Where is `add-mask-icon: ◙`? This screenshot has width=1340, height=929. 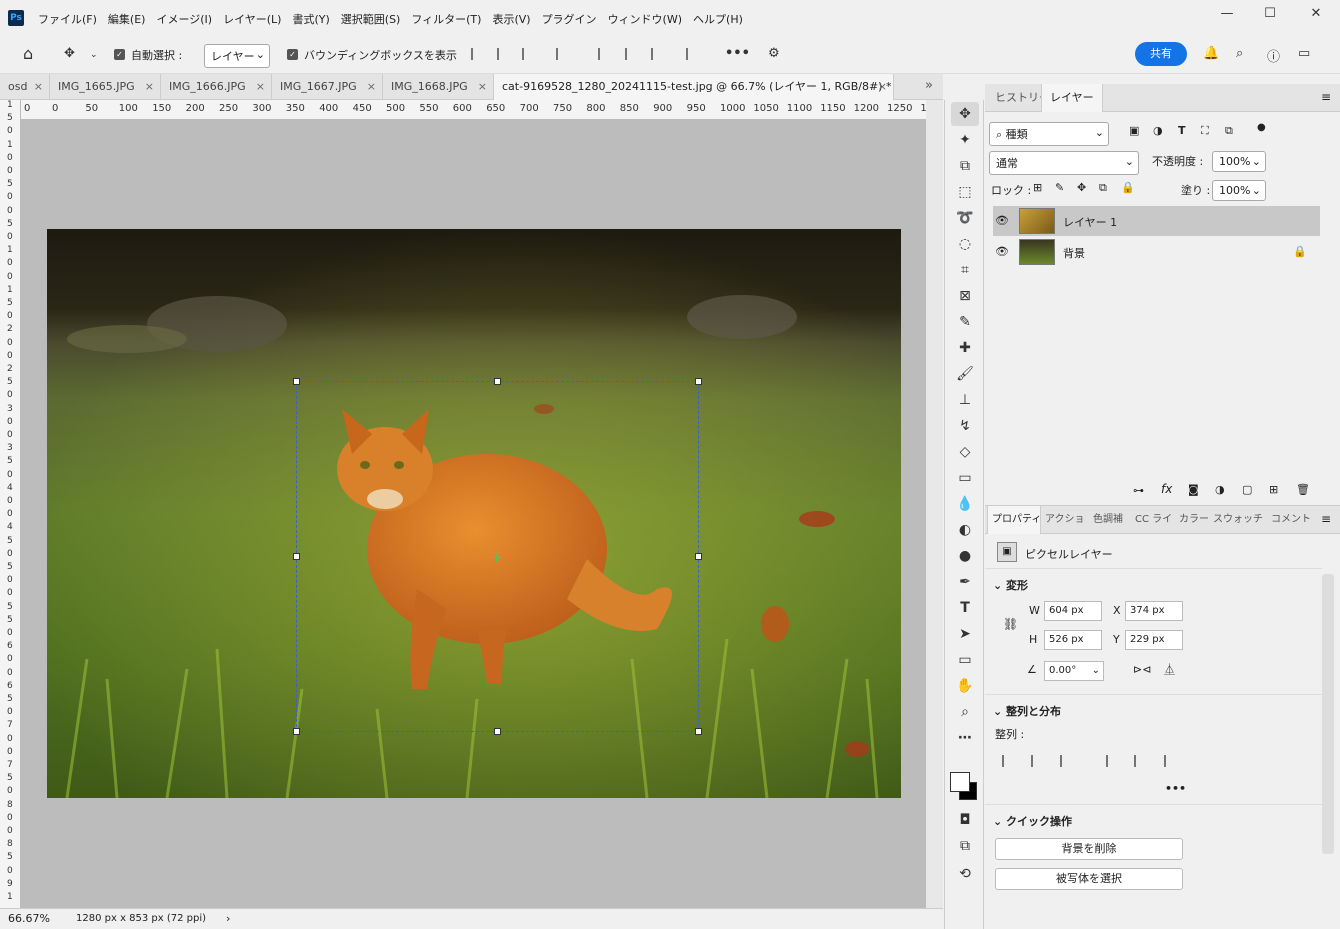
add-mask-icon: ◙ is located at coordinates (1193, 489).